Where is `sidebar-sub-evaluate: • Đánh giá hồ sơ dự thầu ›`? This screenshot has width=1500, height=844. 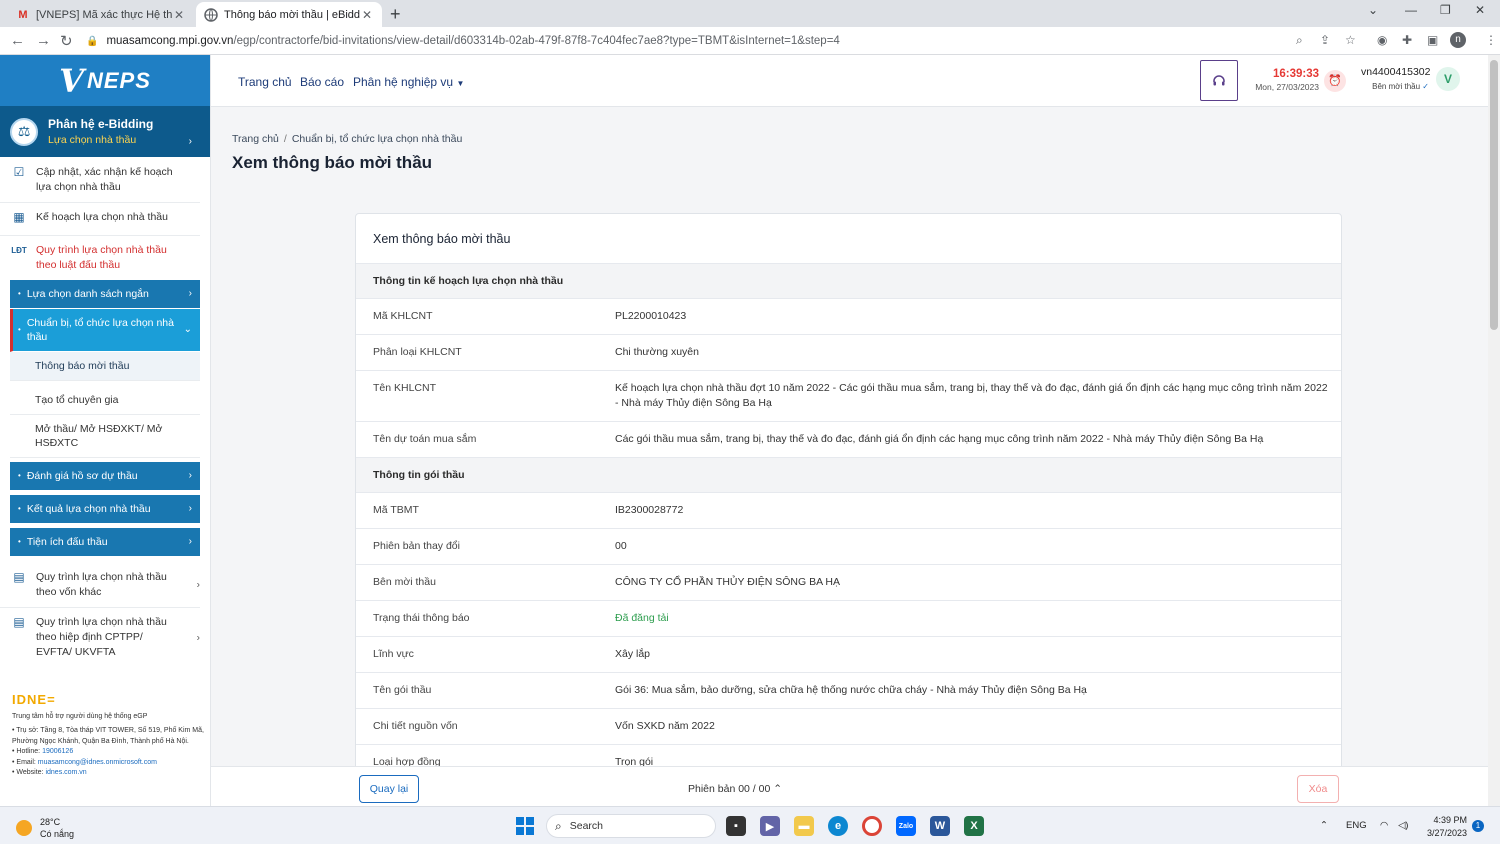
sidebar-sub-evaluate: • Đánh giá hồ sơ dự thầu › is located at coordinates (105, 476).